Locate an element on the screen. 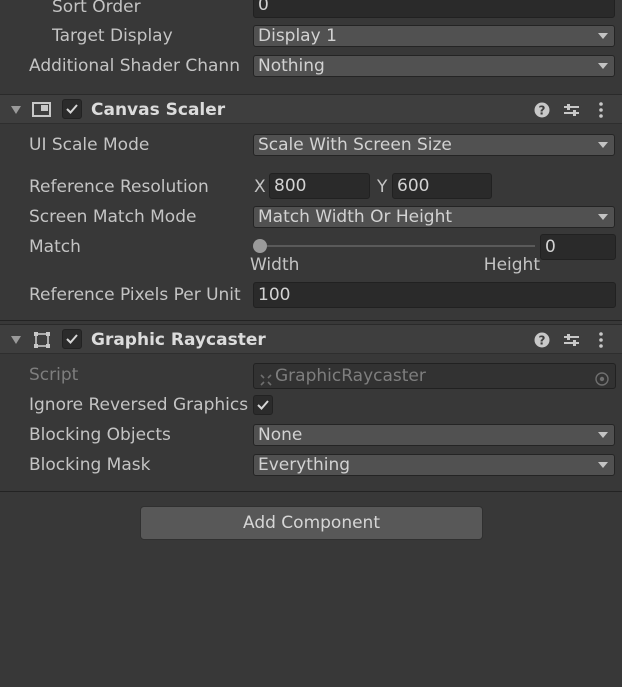 Image resolution: width=622 pixels, height=687 pixels. ignore-reversed-label: Ignore Reversed Graphics is located at coordinates (138, 405).